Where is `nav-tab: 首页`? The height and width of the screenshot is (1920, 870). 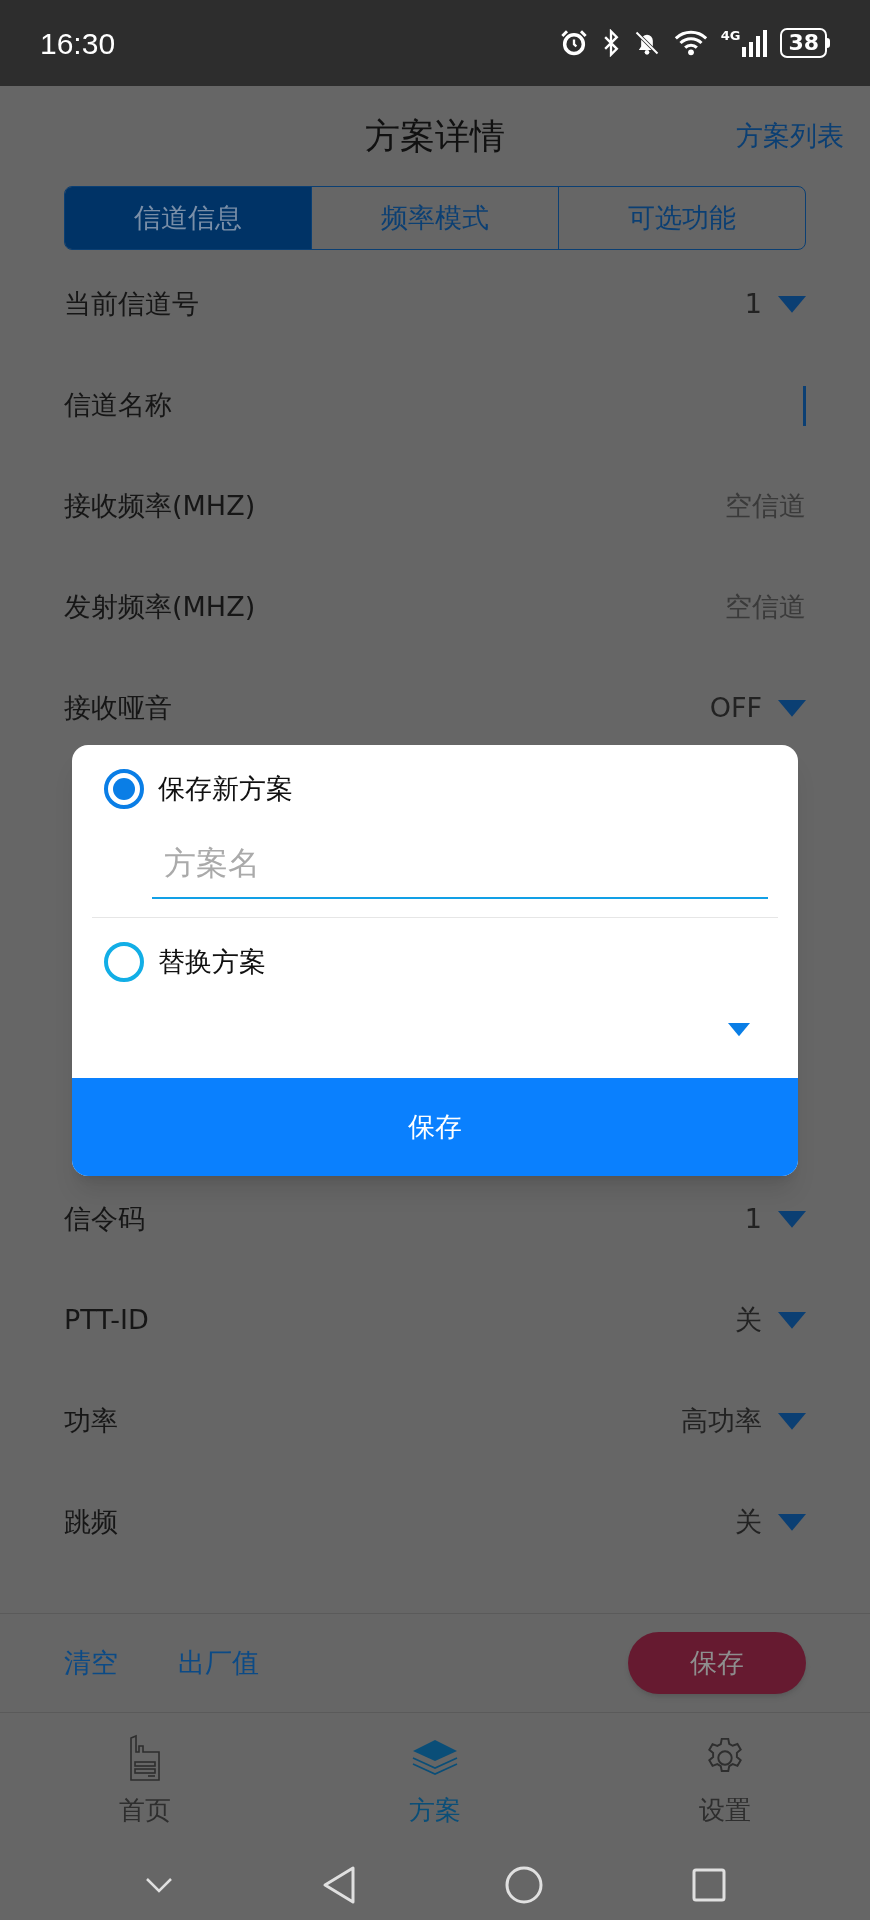 nav-tab: 首页 is located at coordinates (145, 1781).